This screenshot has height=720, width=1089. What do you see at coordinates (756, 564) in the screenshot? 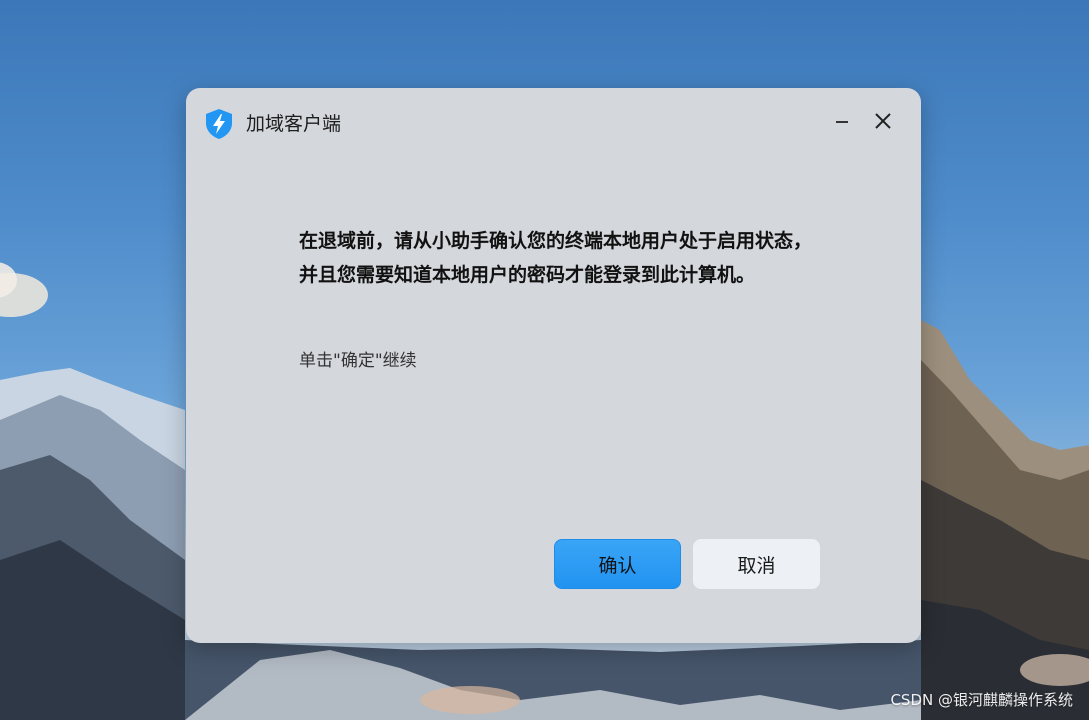
I see `cancel-button: 取消` at bounding box center [756, 564].